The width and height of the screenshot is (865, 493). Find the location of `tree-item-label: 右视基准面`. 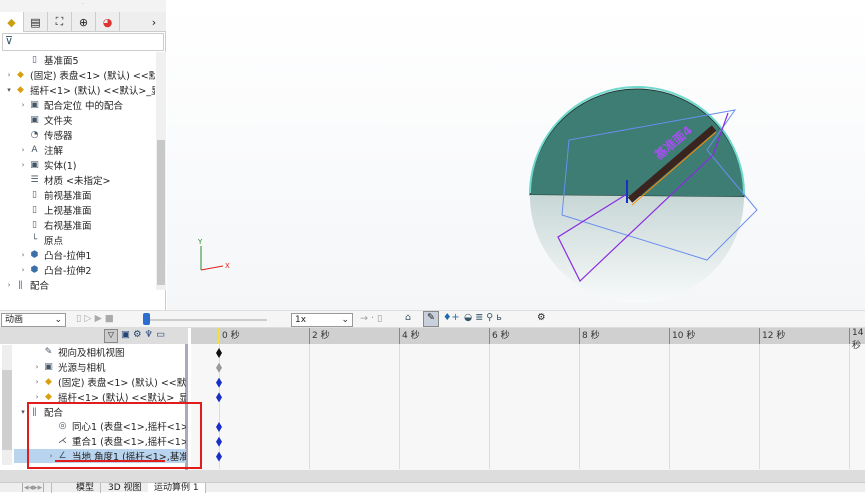

tree-item-label: 右视基准面 is located at coordinates (68, 226).